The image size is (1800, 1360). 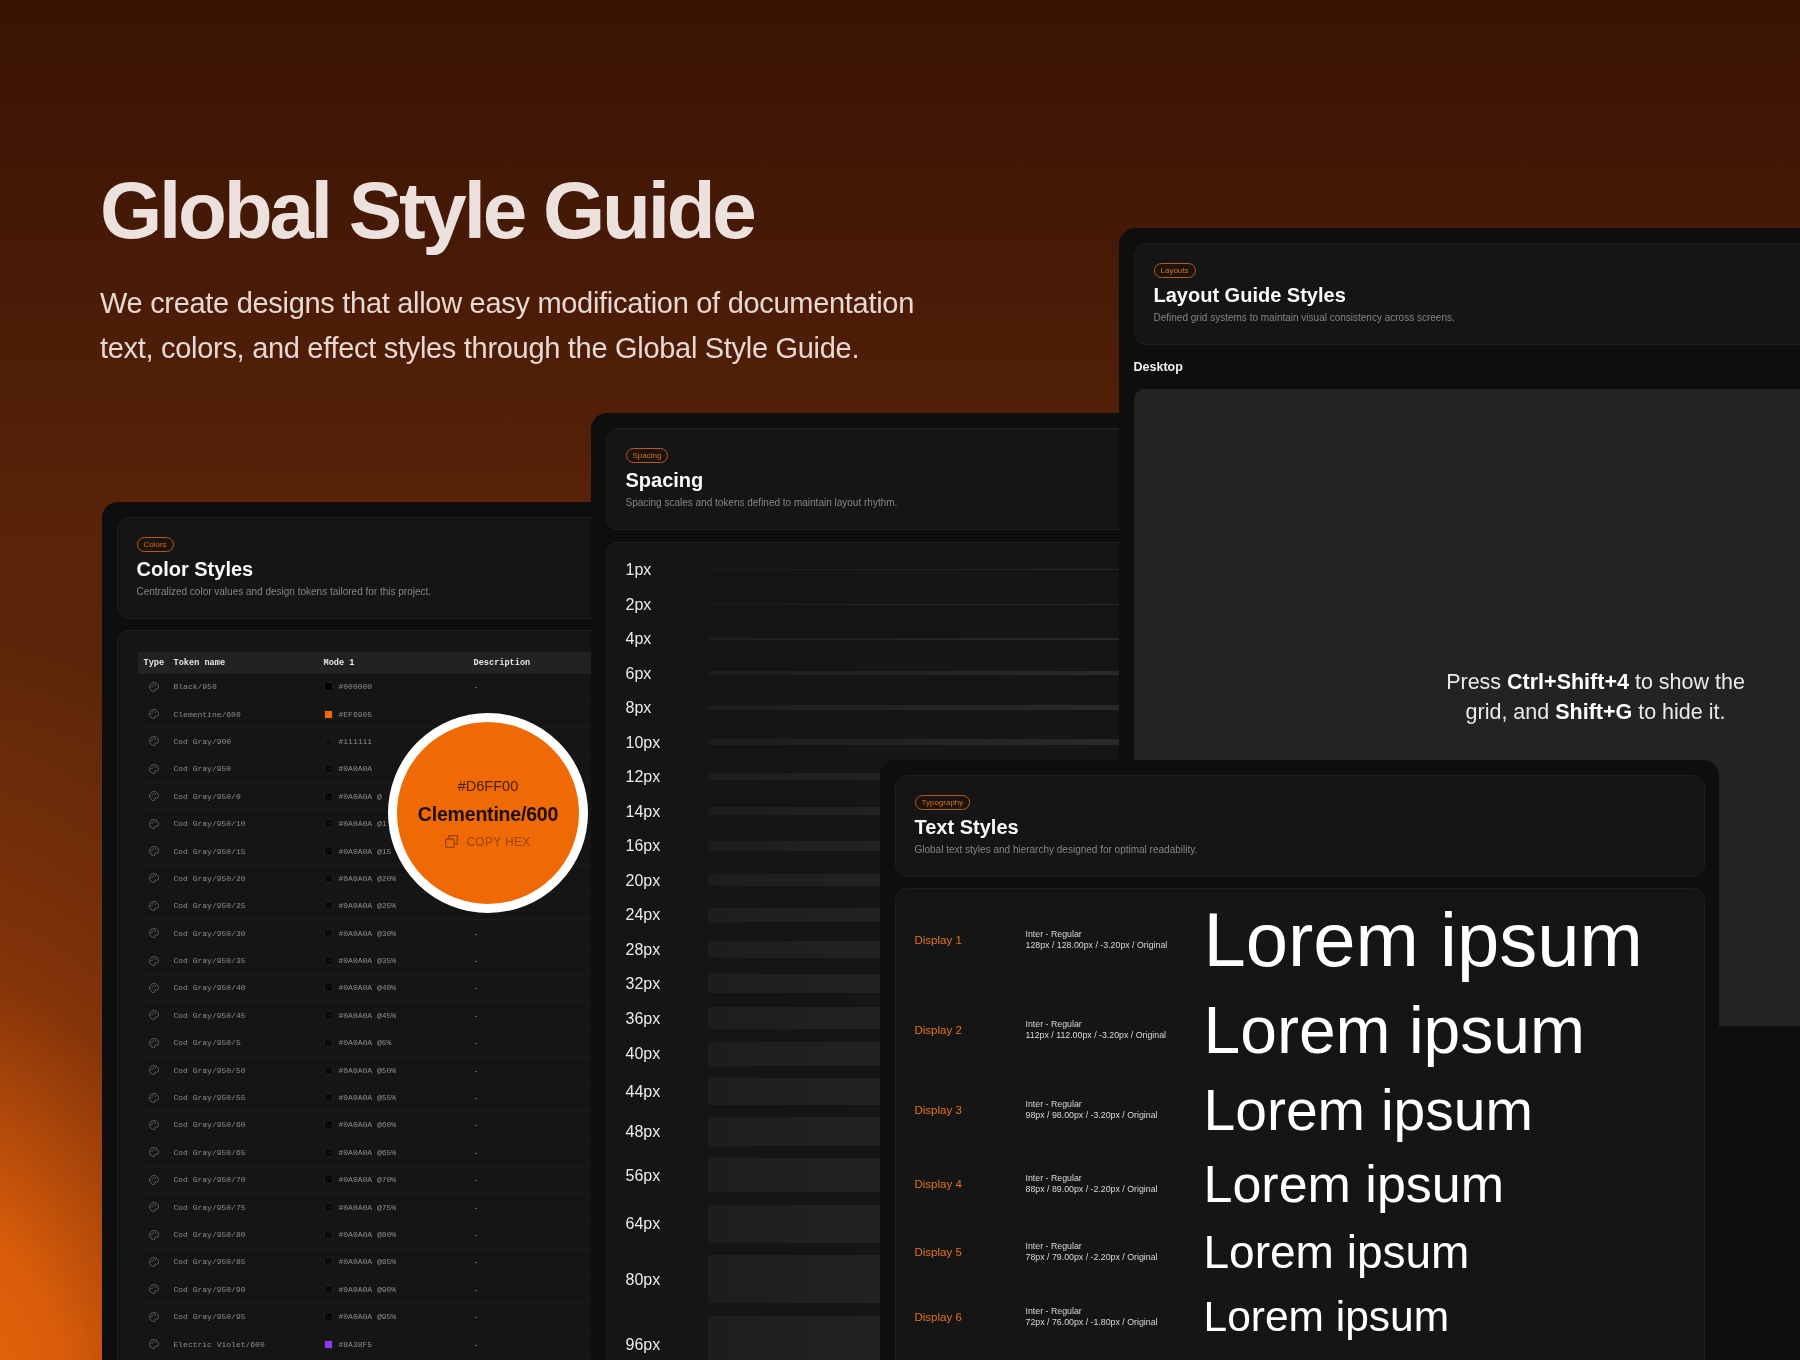 I want to click on style-name: Display 6, so click(x=938, y=1316).